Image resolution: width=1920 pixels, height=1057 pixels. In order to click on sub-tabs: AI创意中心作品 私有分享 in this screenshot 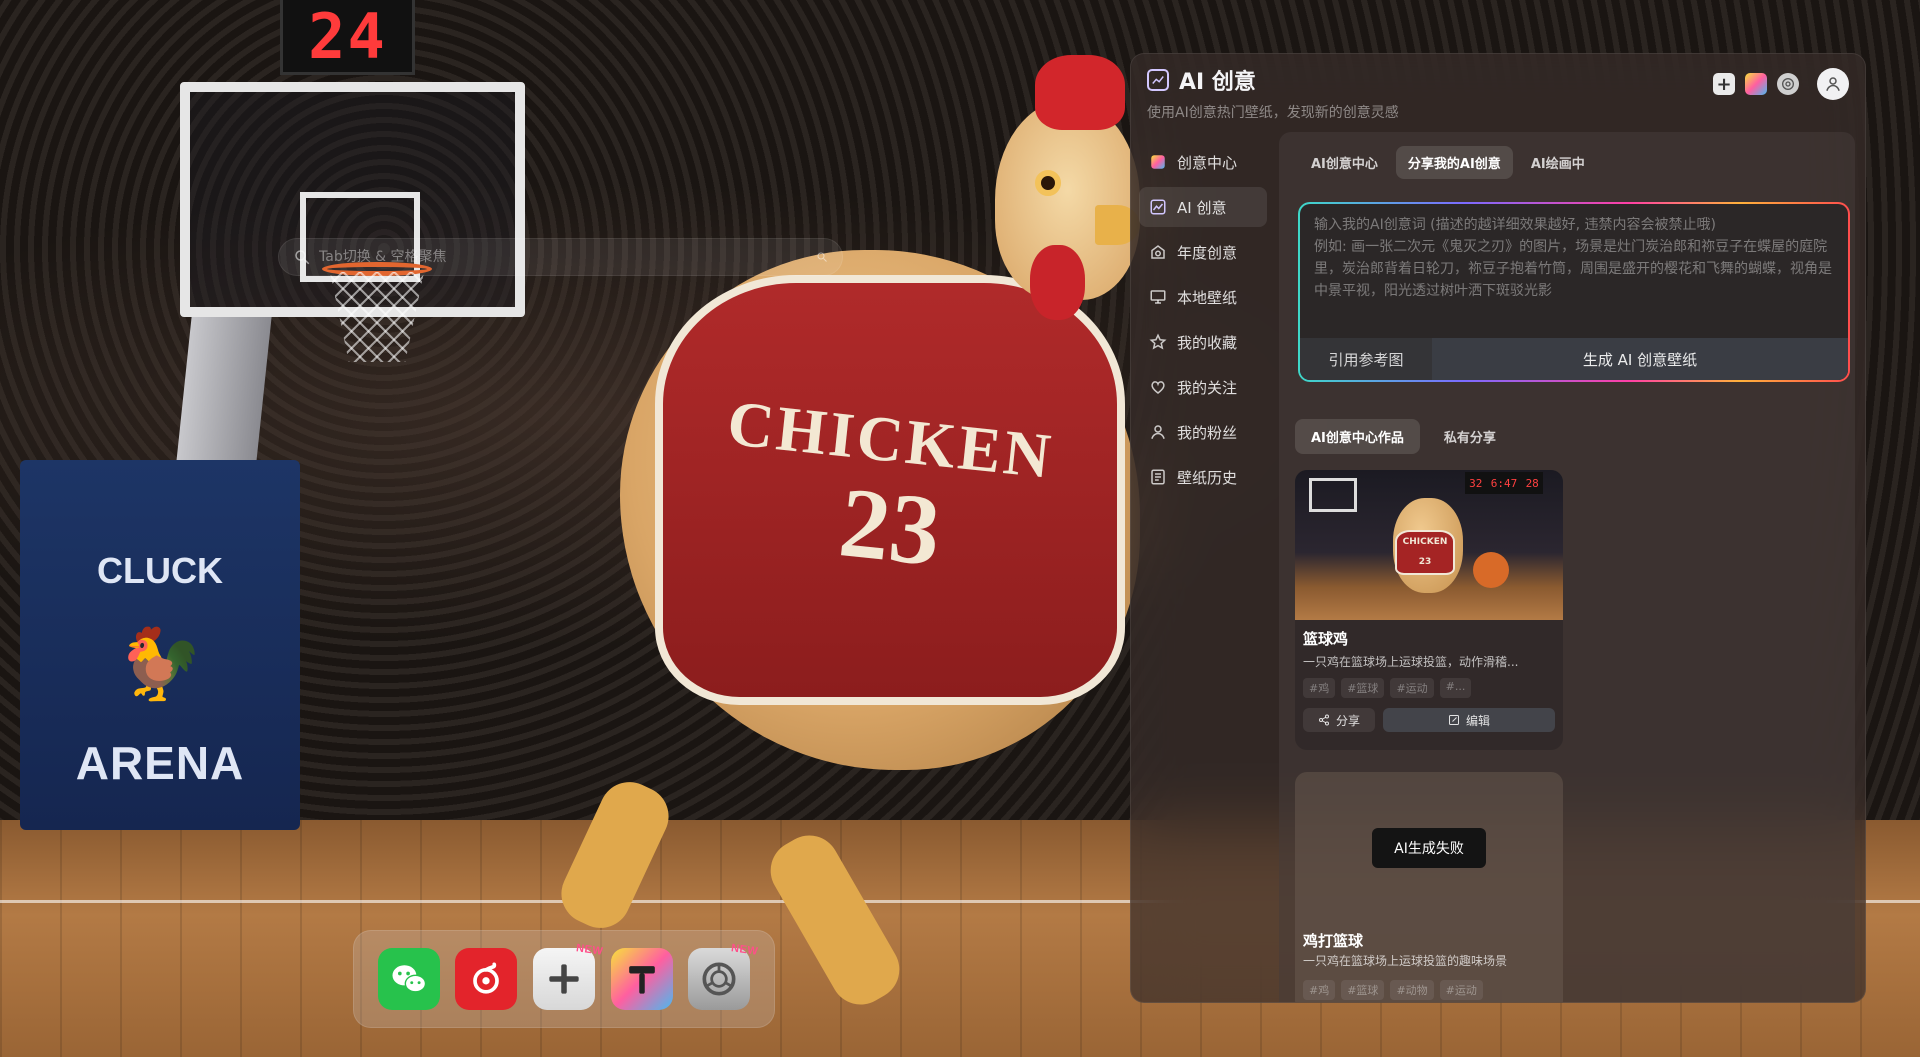, I will do `click(1403, 436)`.